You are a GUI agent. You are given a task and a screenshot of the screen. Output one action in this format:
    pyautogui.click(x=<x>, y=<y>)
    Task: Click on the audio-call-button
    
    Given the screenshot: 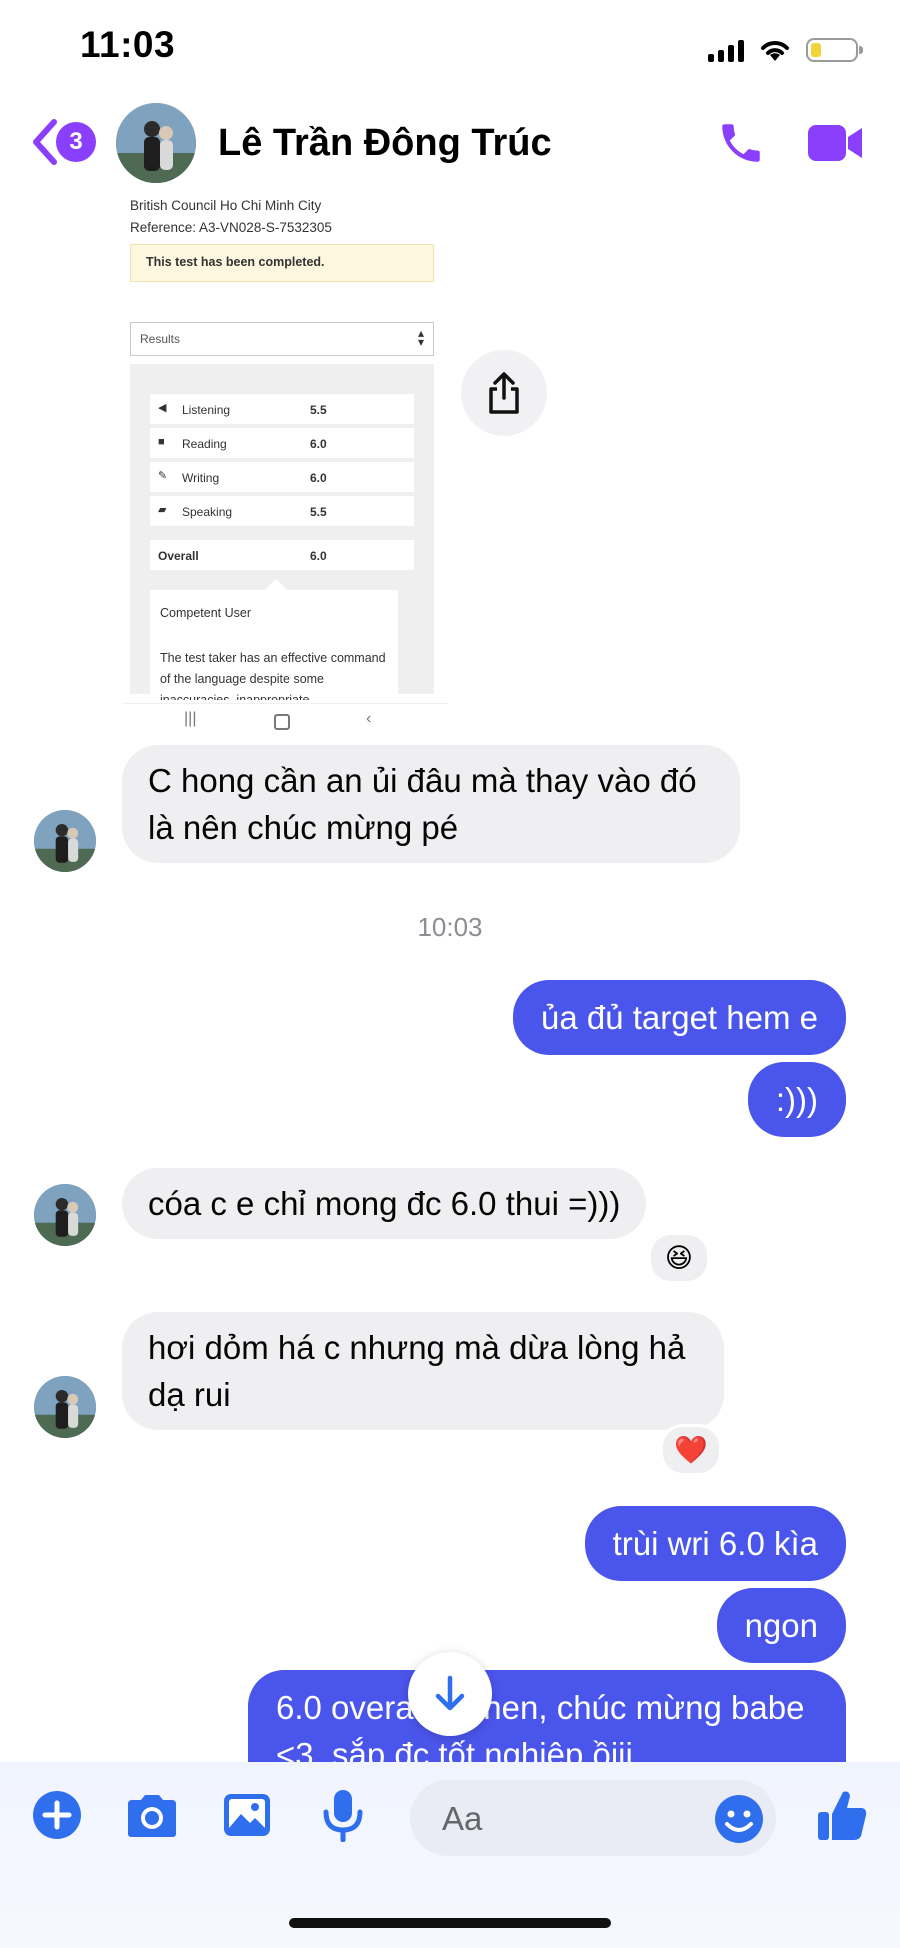 What is the action you would take?
    pyautogui.click(x=741, y=145)
    